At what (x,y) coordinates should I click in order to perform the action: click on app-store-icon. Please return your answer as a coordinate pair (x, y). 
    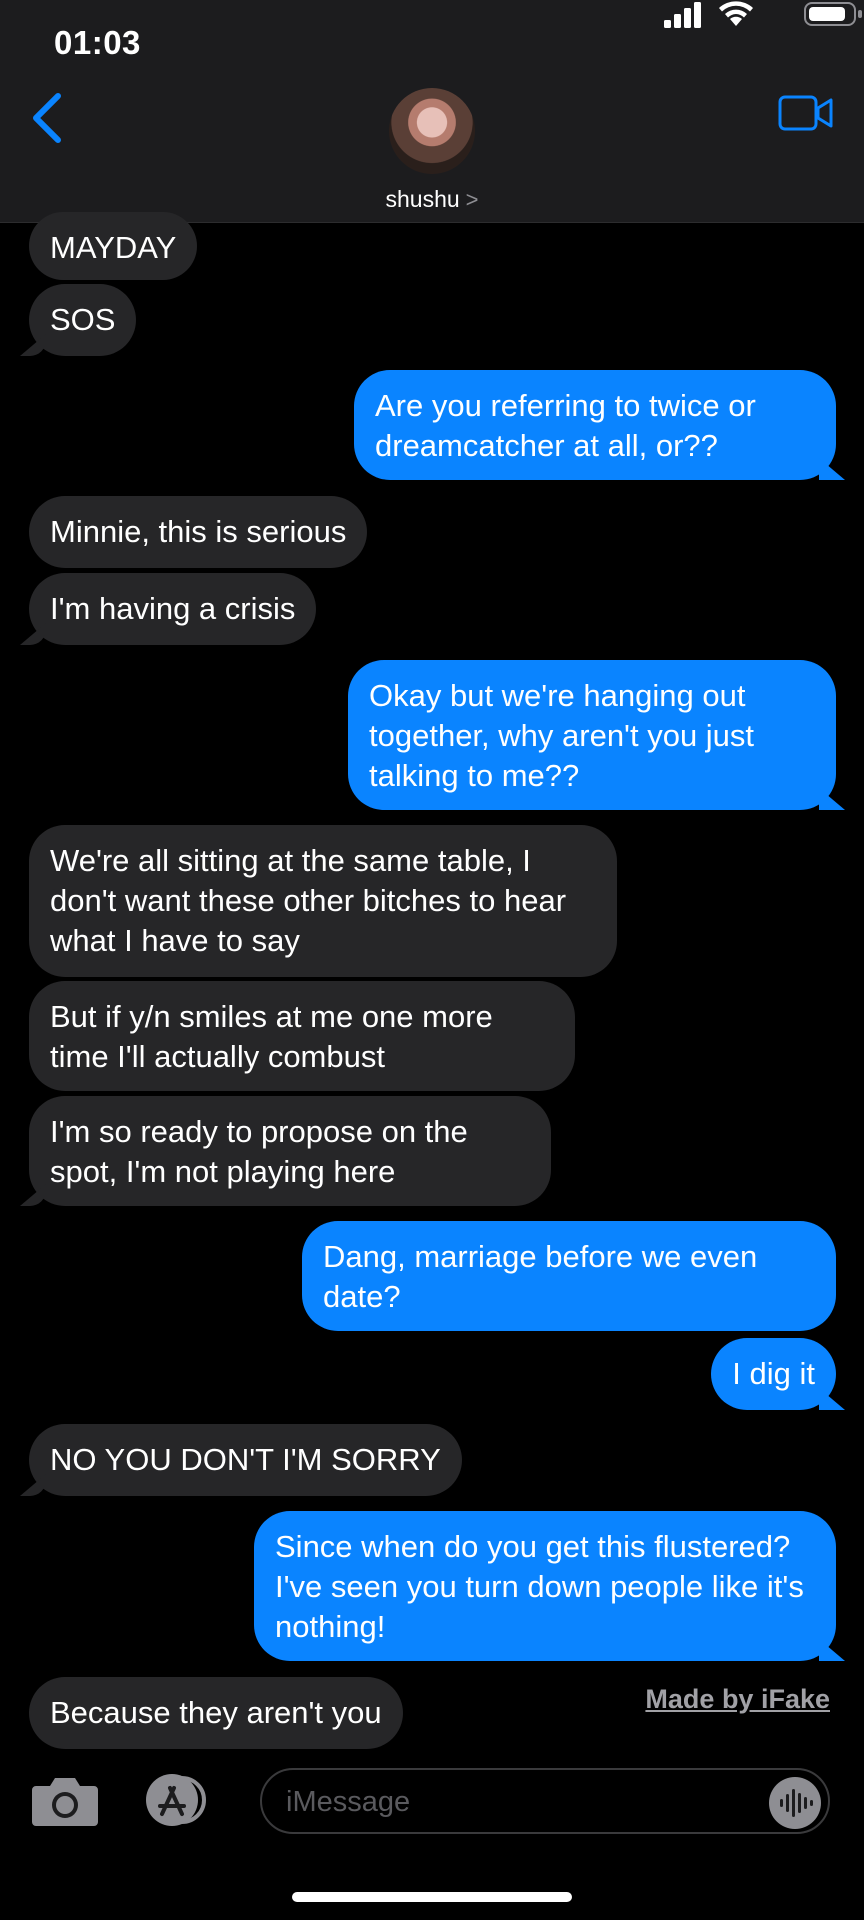
    Looking at the image, I should click on (177, 1800).